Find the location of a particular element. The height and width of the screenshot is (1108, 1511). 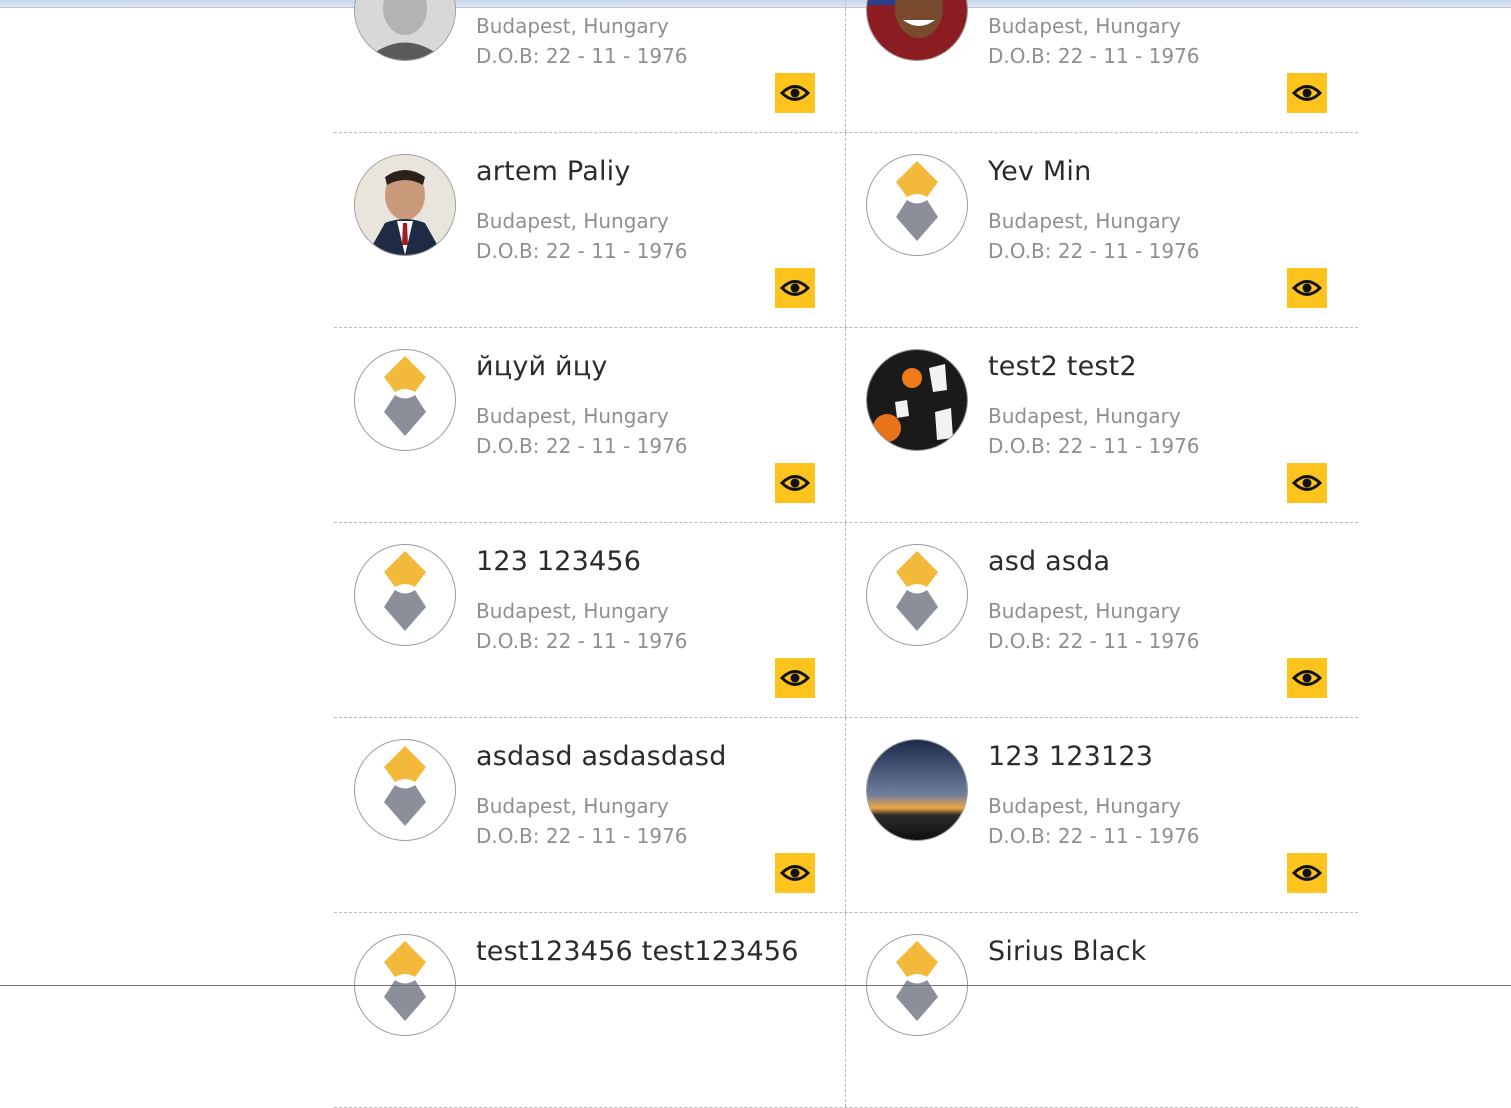

member-card: test123456 test123456 is located at coordinates (590, 1010).